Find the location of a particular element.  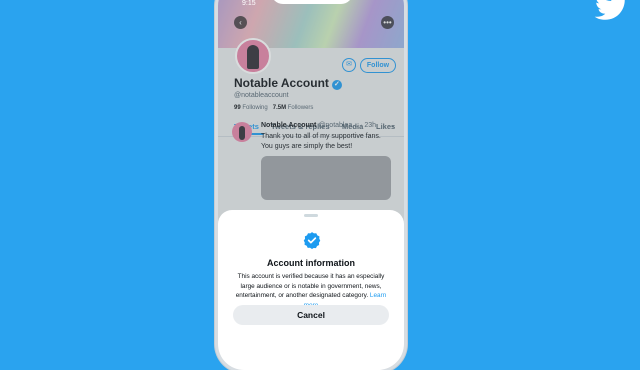

twitter-bird-icon is located at coordinates (609, 10).